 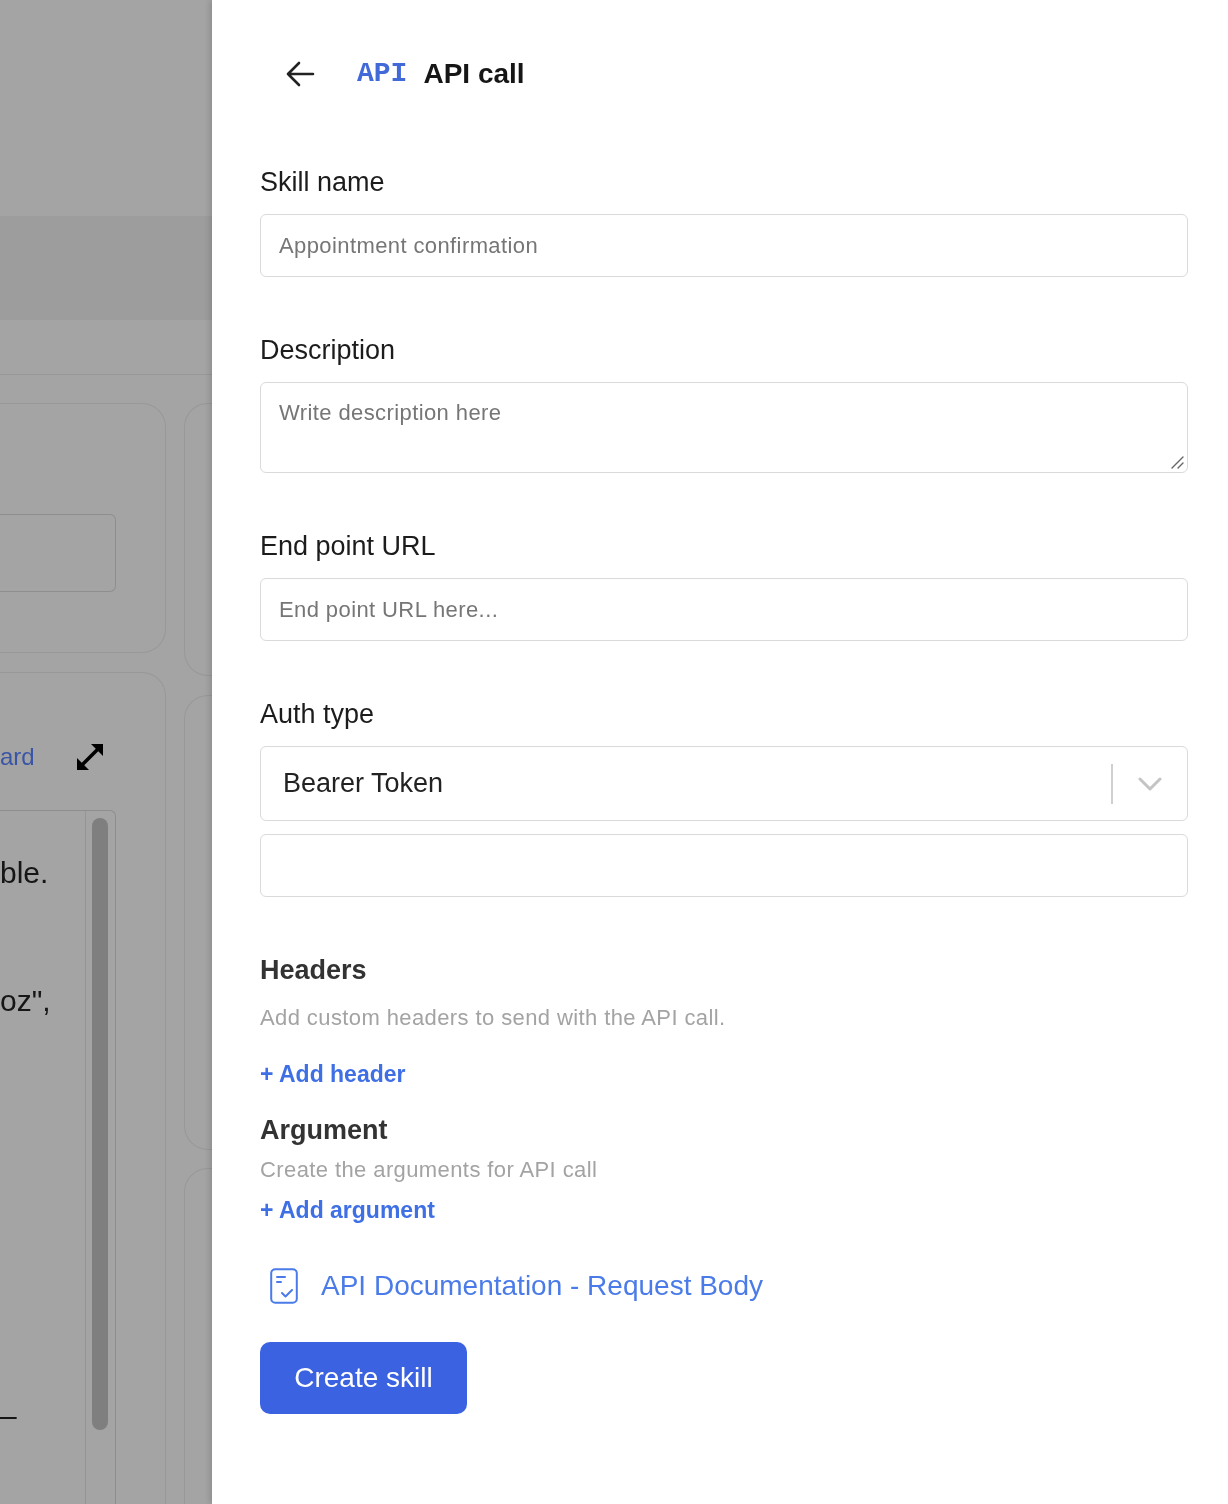 What do you see at coordinates (429, 1170) in the screenshot?
I see `section-description: Create the arguments for API call` at bounding box center [429, 1170].